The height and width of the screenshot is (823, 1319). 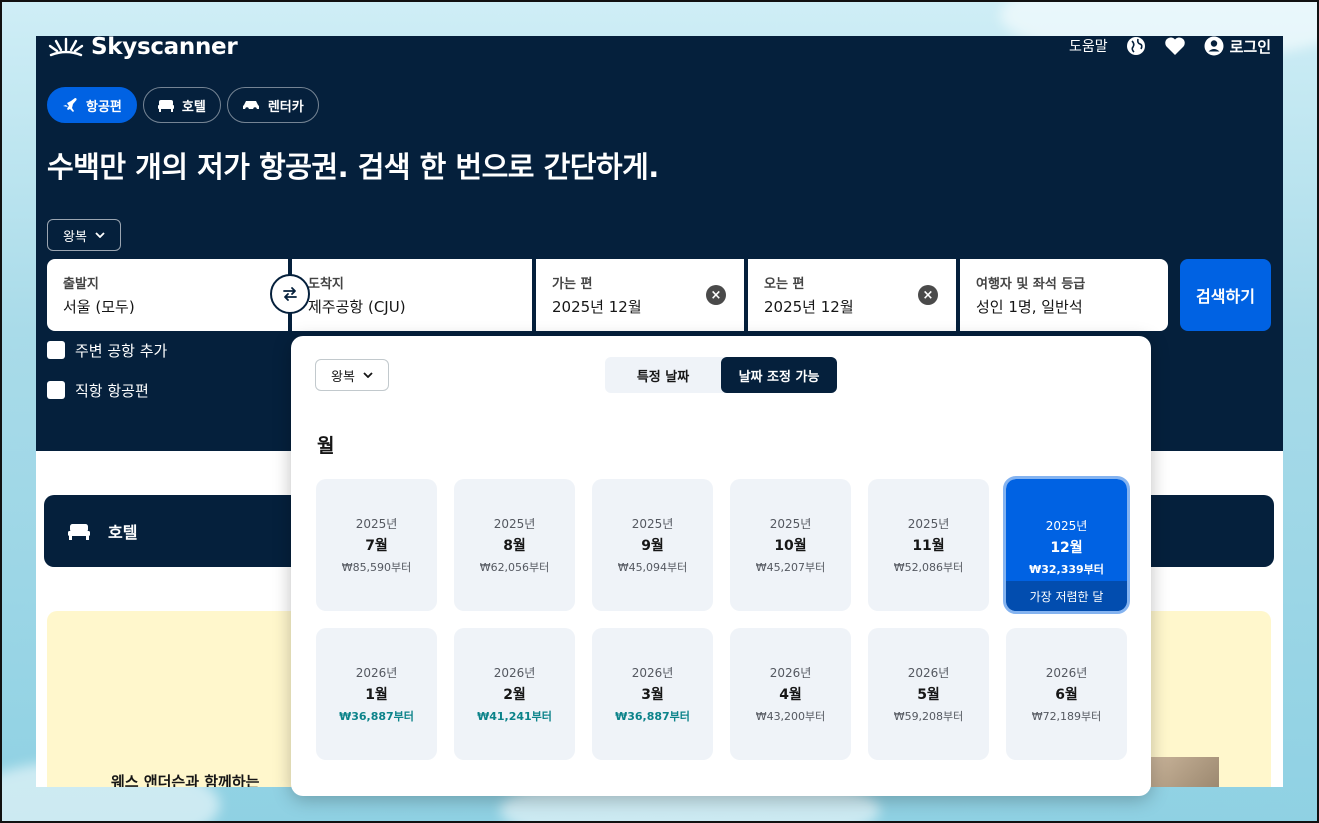 I want to click on clear-return-icon: ×, so click(x=928, y=295).